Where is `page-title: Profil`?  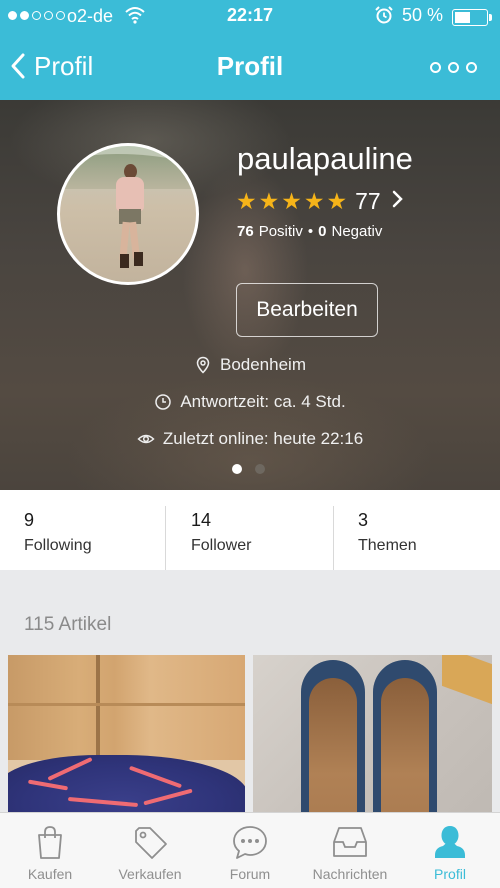
page-title: Profil is located at coordinates (250, 66).